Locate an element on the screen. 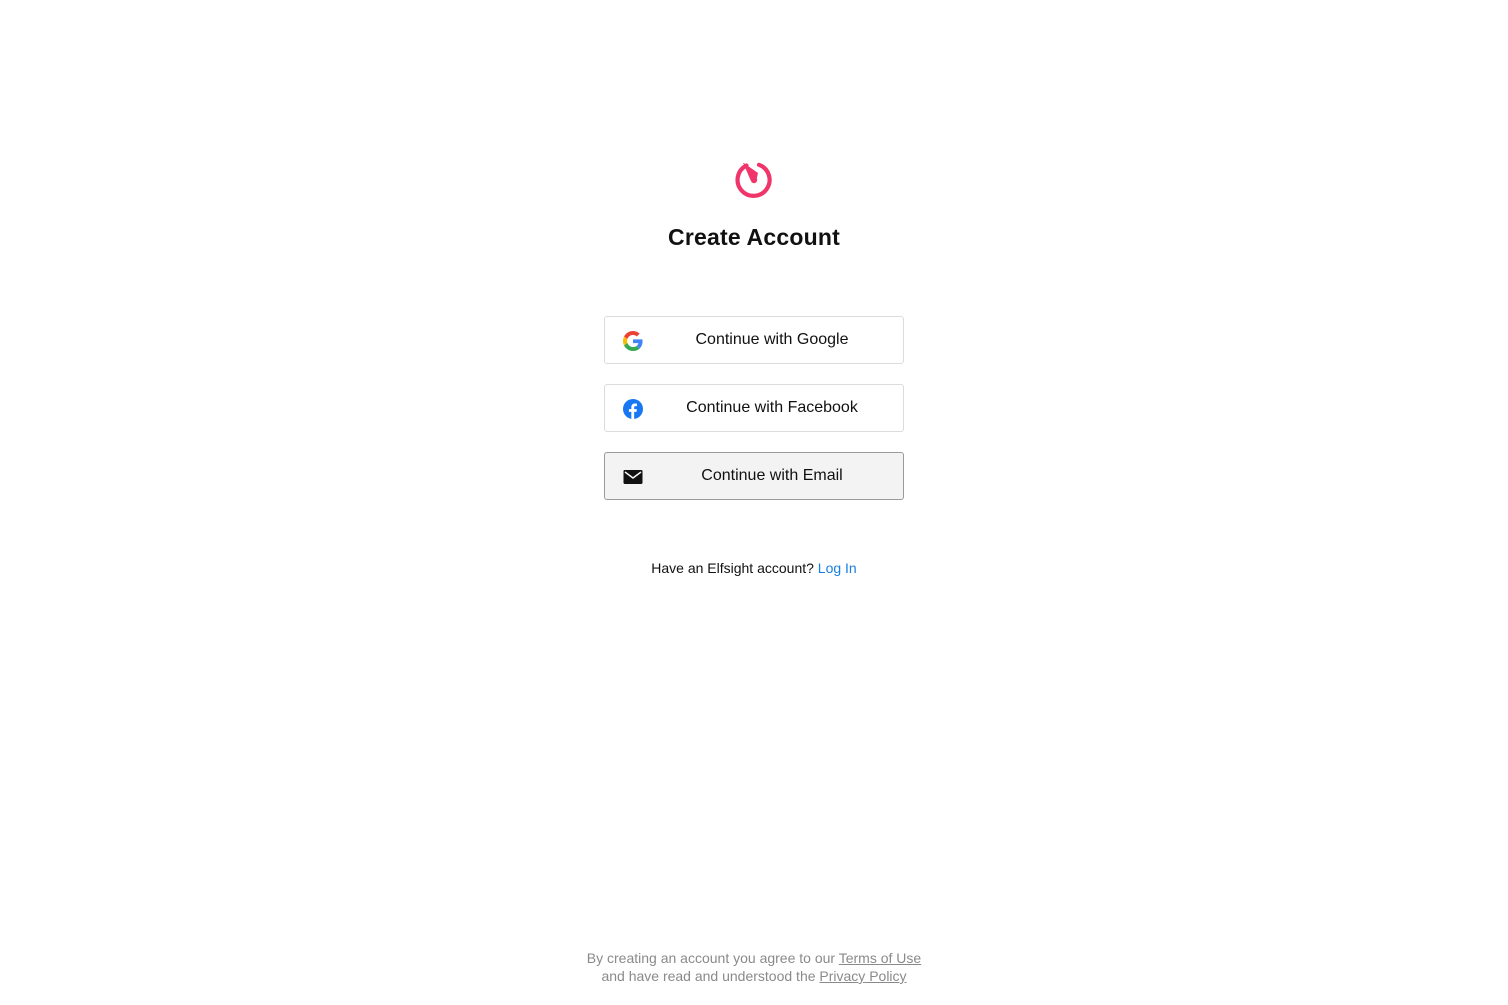  legal-privacy-prefix: and have read and understood the is located at coordinates (708, 976).